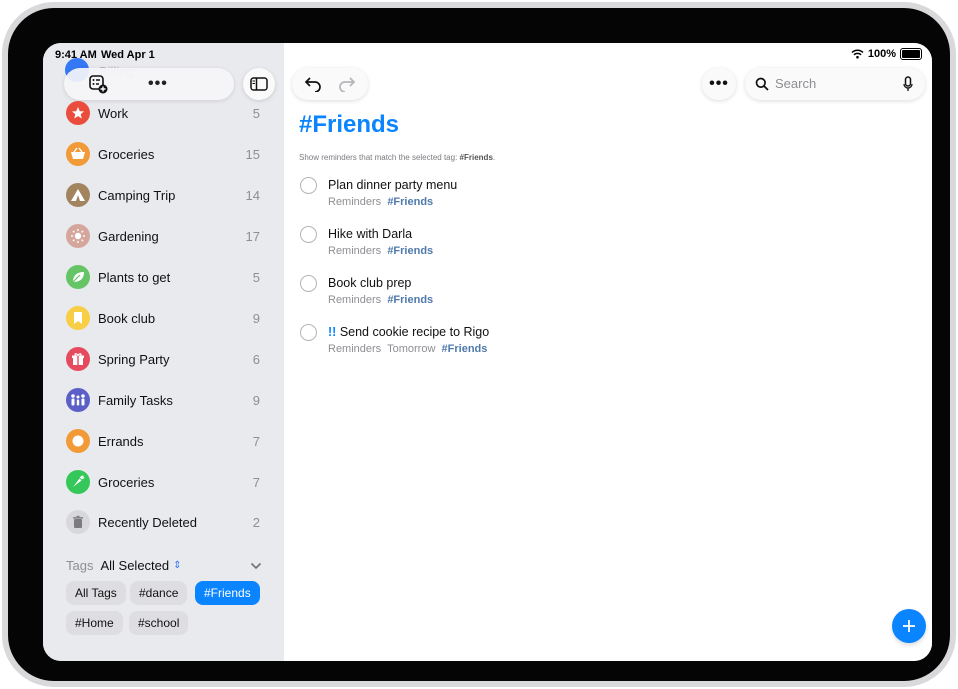 This screenshot has width=958, height=689. I want to click on tag-chip-dance: #dance, so click(159, 593).